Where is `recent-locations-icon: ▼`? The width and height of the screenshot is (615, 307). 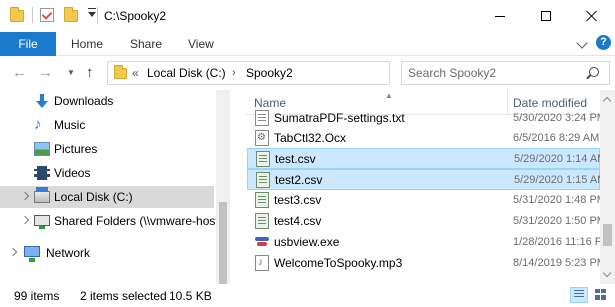
recent-locations-icon: ▼ is located at coordinates (71, 72).